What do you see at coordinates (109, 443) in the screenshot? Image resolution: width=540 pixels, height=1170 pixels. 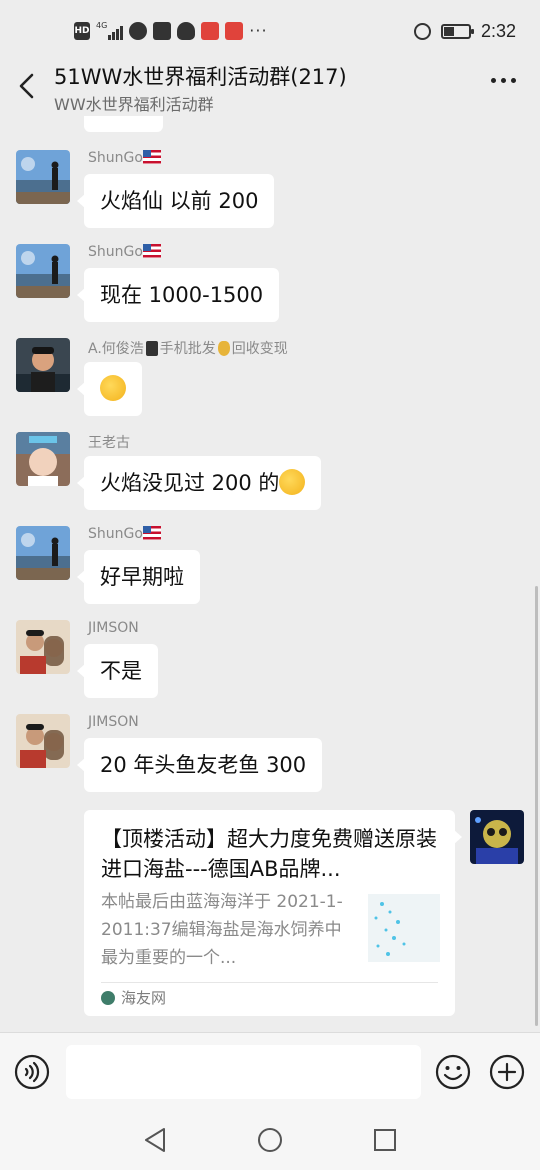 I see `sender-name: 王老古` at bounding box center [109, 443].